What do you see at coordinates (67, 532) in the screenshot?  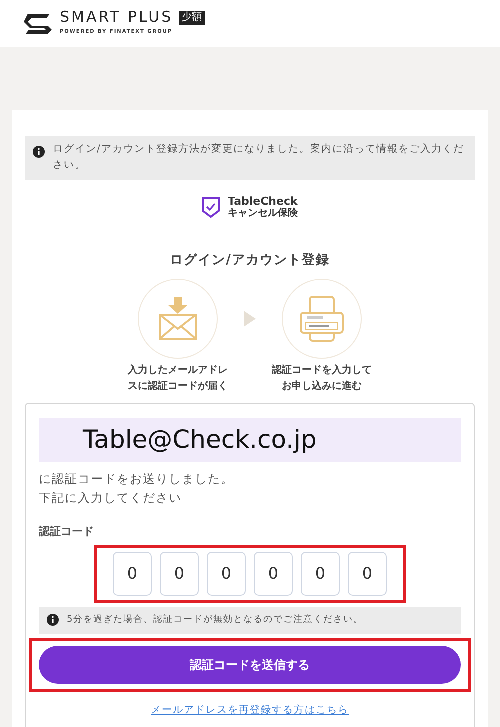 I see `code-label: 認証コード` at bounding box center [67, 532].